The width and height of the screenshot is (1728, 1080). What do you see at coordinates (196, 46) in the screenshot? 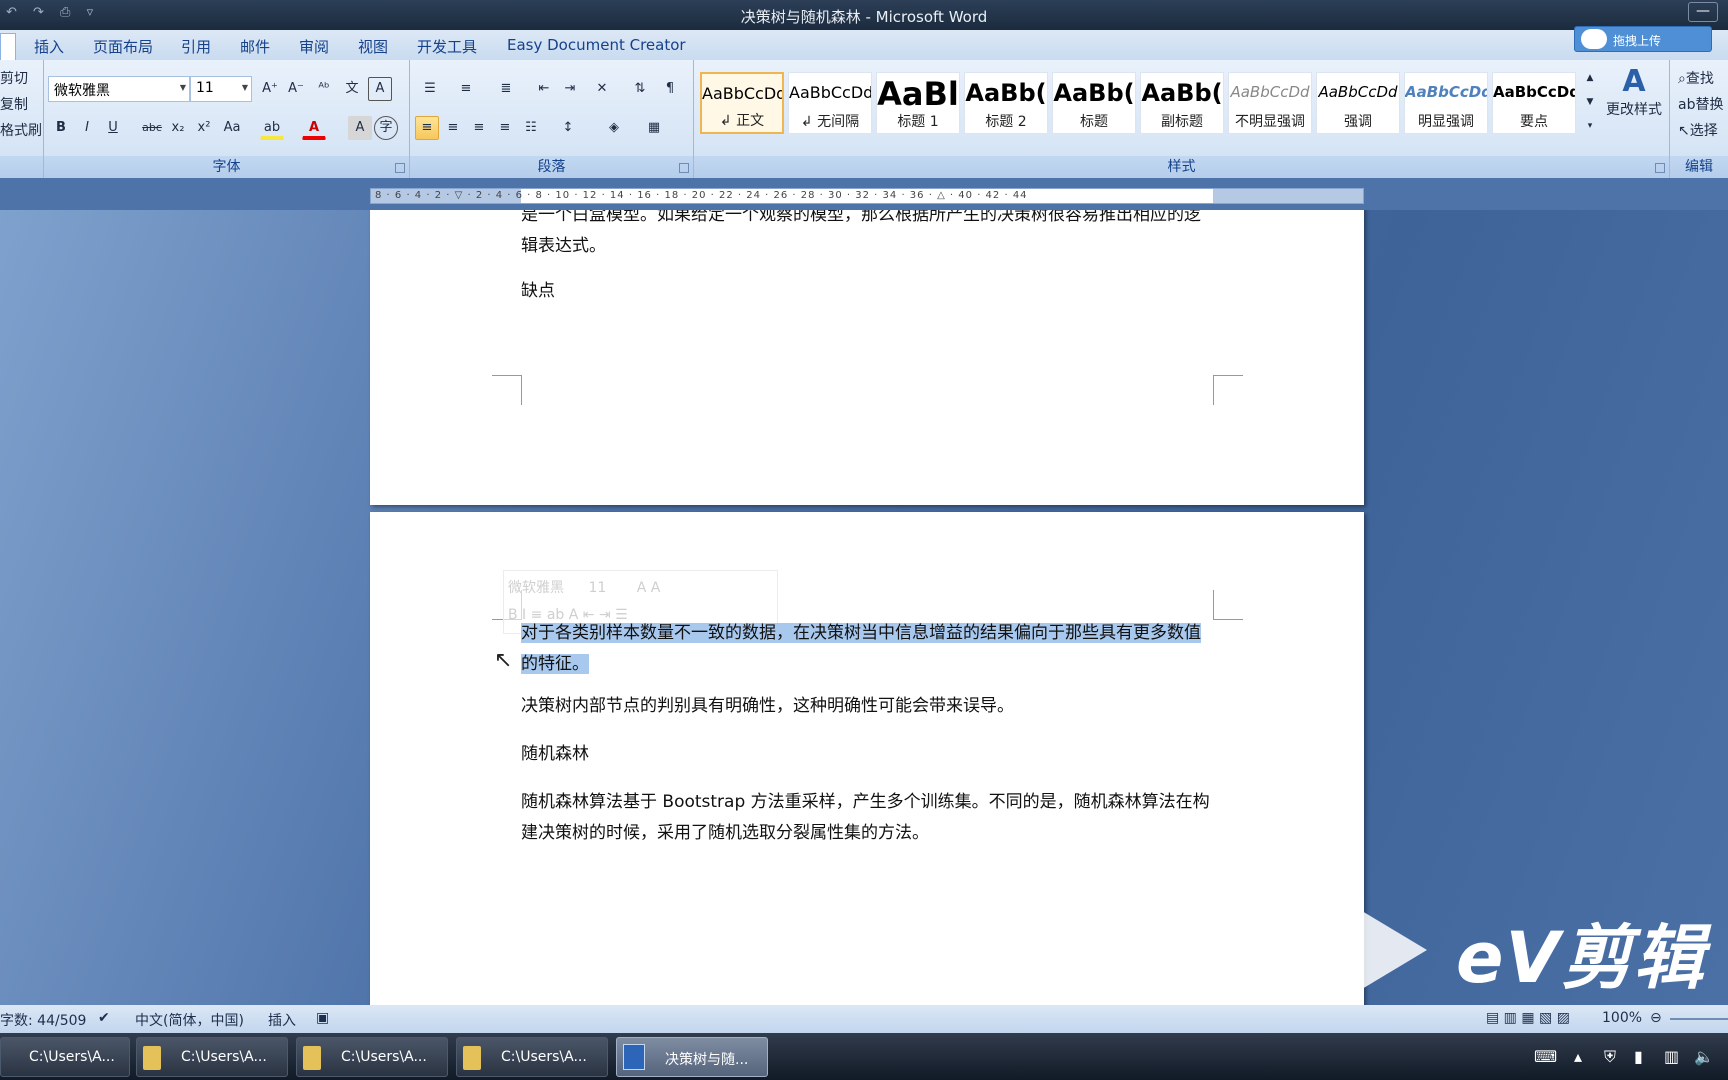
I see `tab-references: 引用` at bounding box center [196, 46].